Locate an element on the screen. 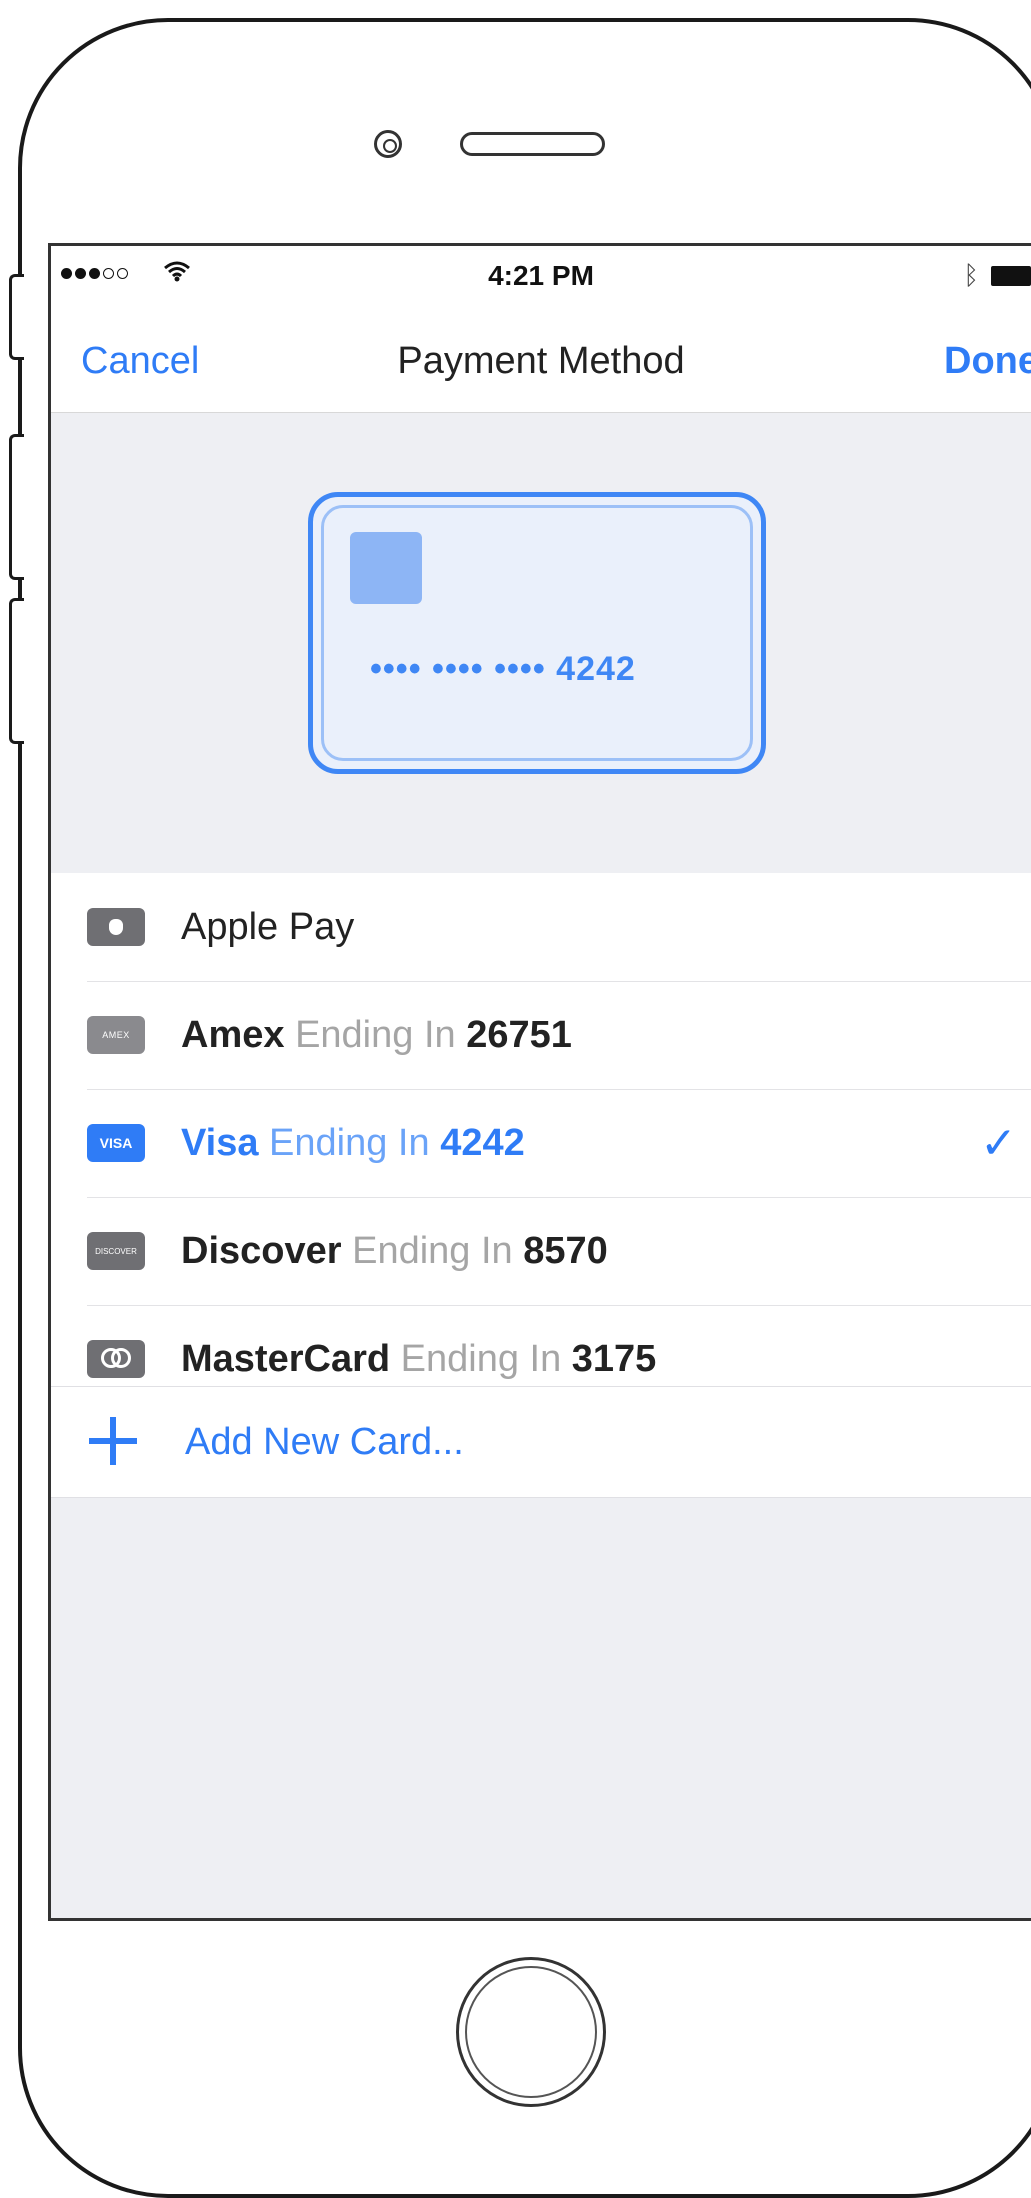 The width and height of the screenshot is (1031, 2198). page-title: Payment Method is located at coordinates (541, 361).